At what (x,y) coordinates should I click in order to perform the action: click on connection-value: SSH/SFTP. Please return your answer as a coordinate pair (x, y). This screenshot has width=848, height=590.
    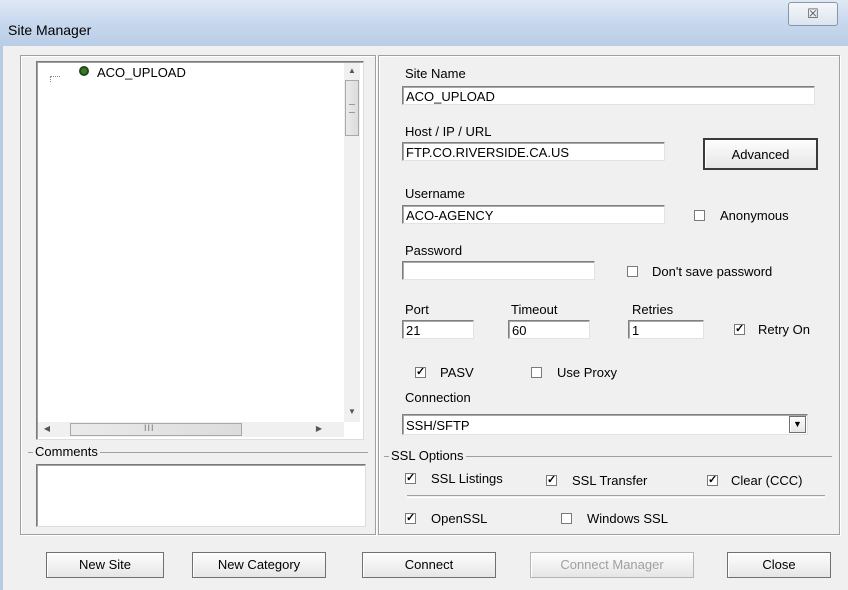
    Looking at the image, I should click on (438, 425).